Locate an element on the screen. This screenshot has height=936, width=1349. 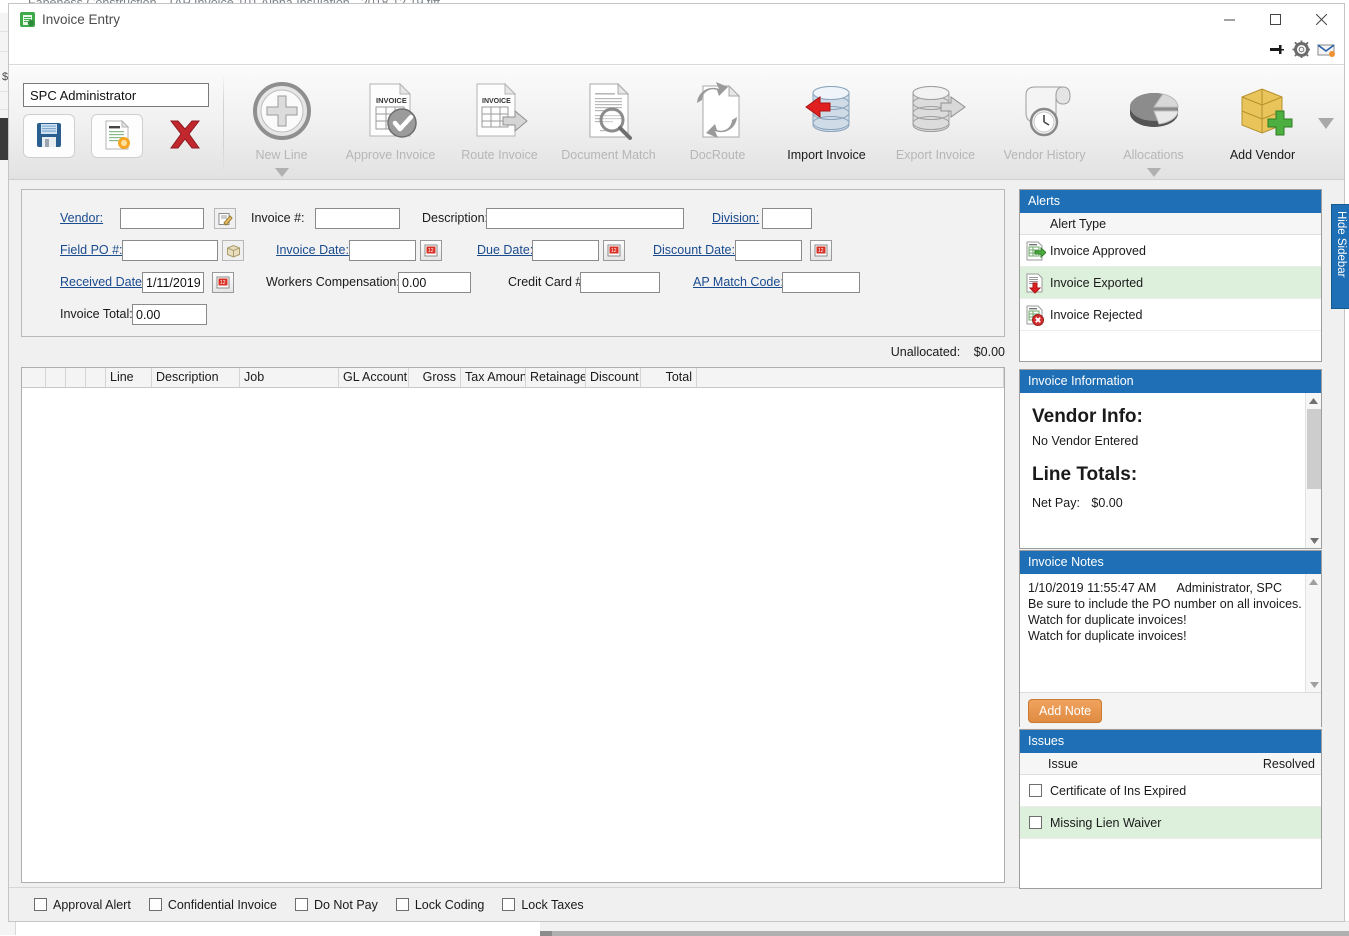
pin-icon is located at coordinates (1276, 49).